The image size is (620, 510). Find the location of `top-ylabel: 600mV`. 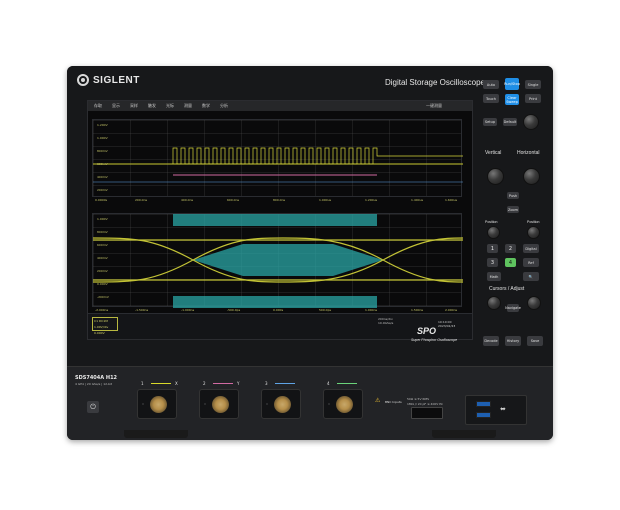

top-ylabel: 600mV is located at coordinates (102, 164).